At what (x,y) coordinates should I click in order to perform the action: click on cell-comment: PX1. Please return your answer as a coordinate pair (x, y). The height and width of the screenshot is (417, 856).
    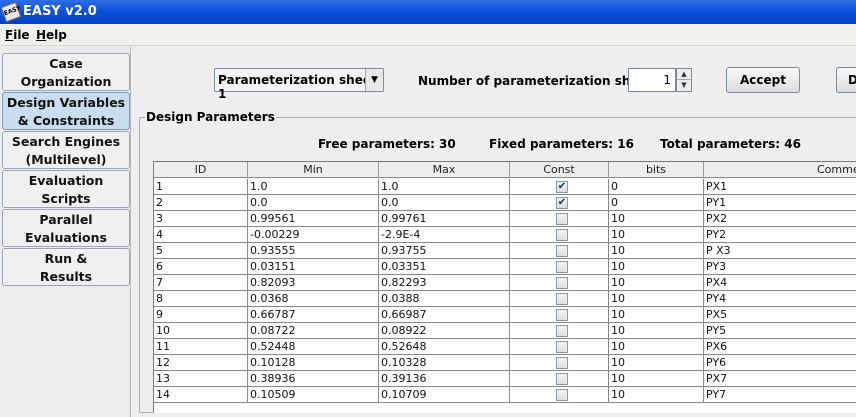
    Looking at the image, I should click on (780, 187).